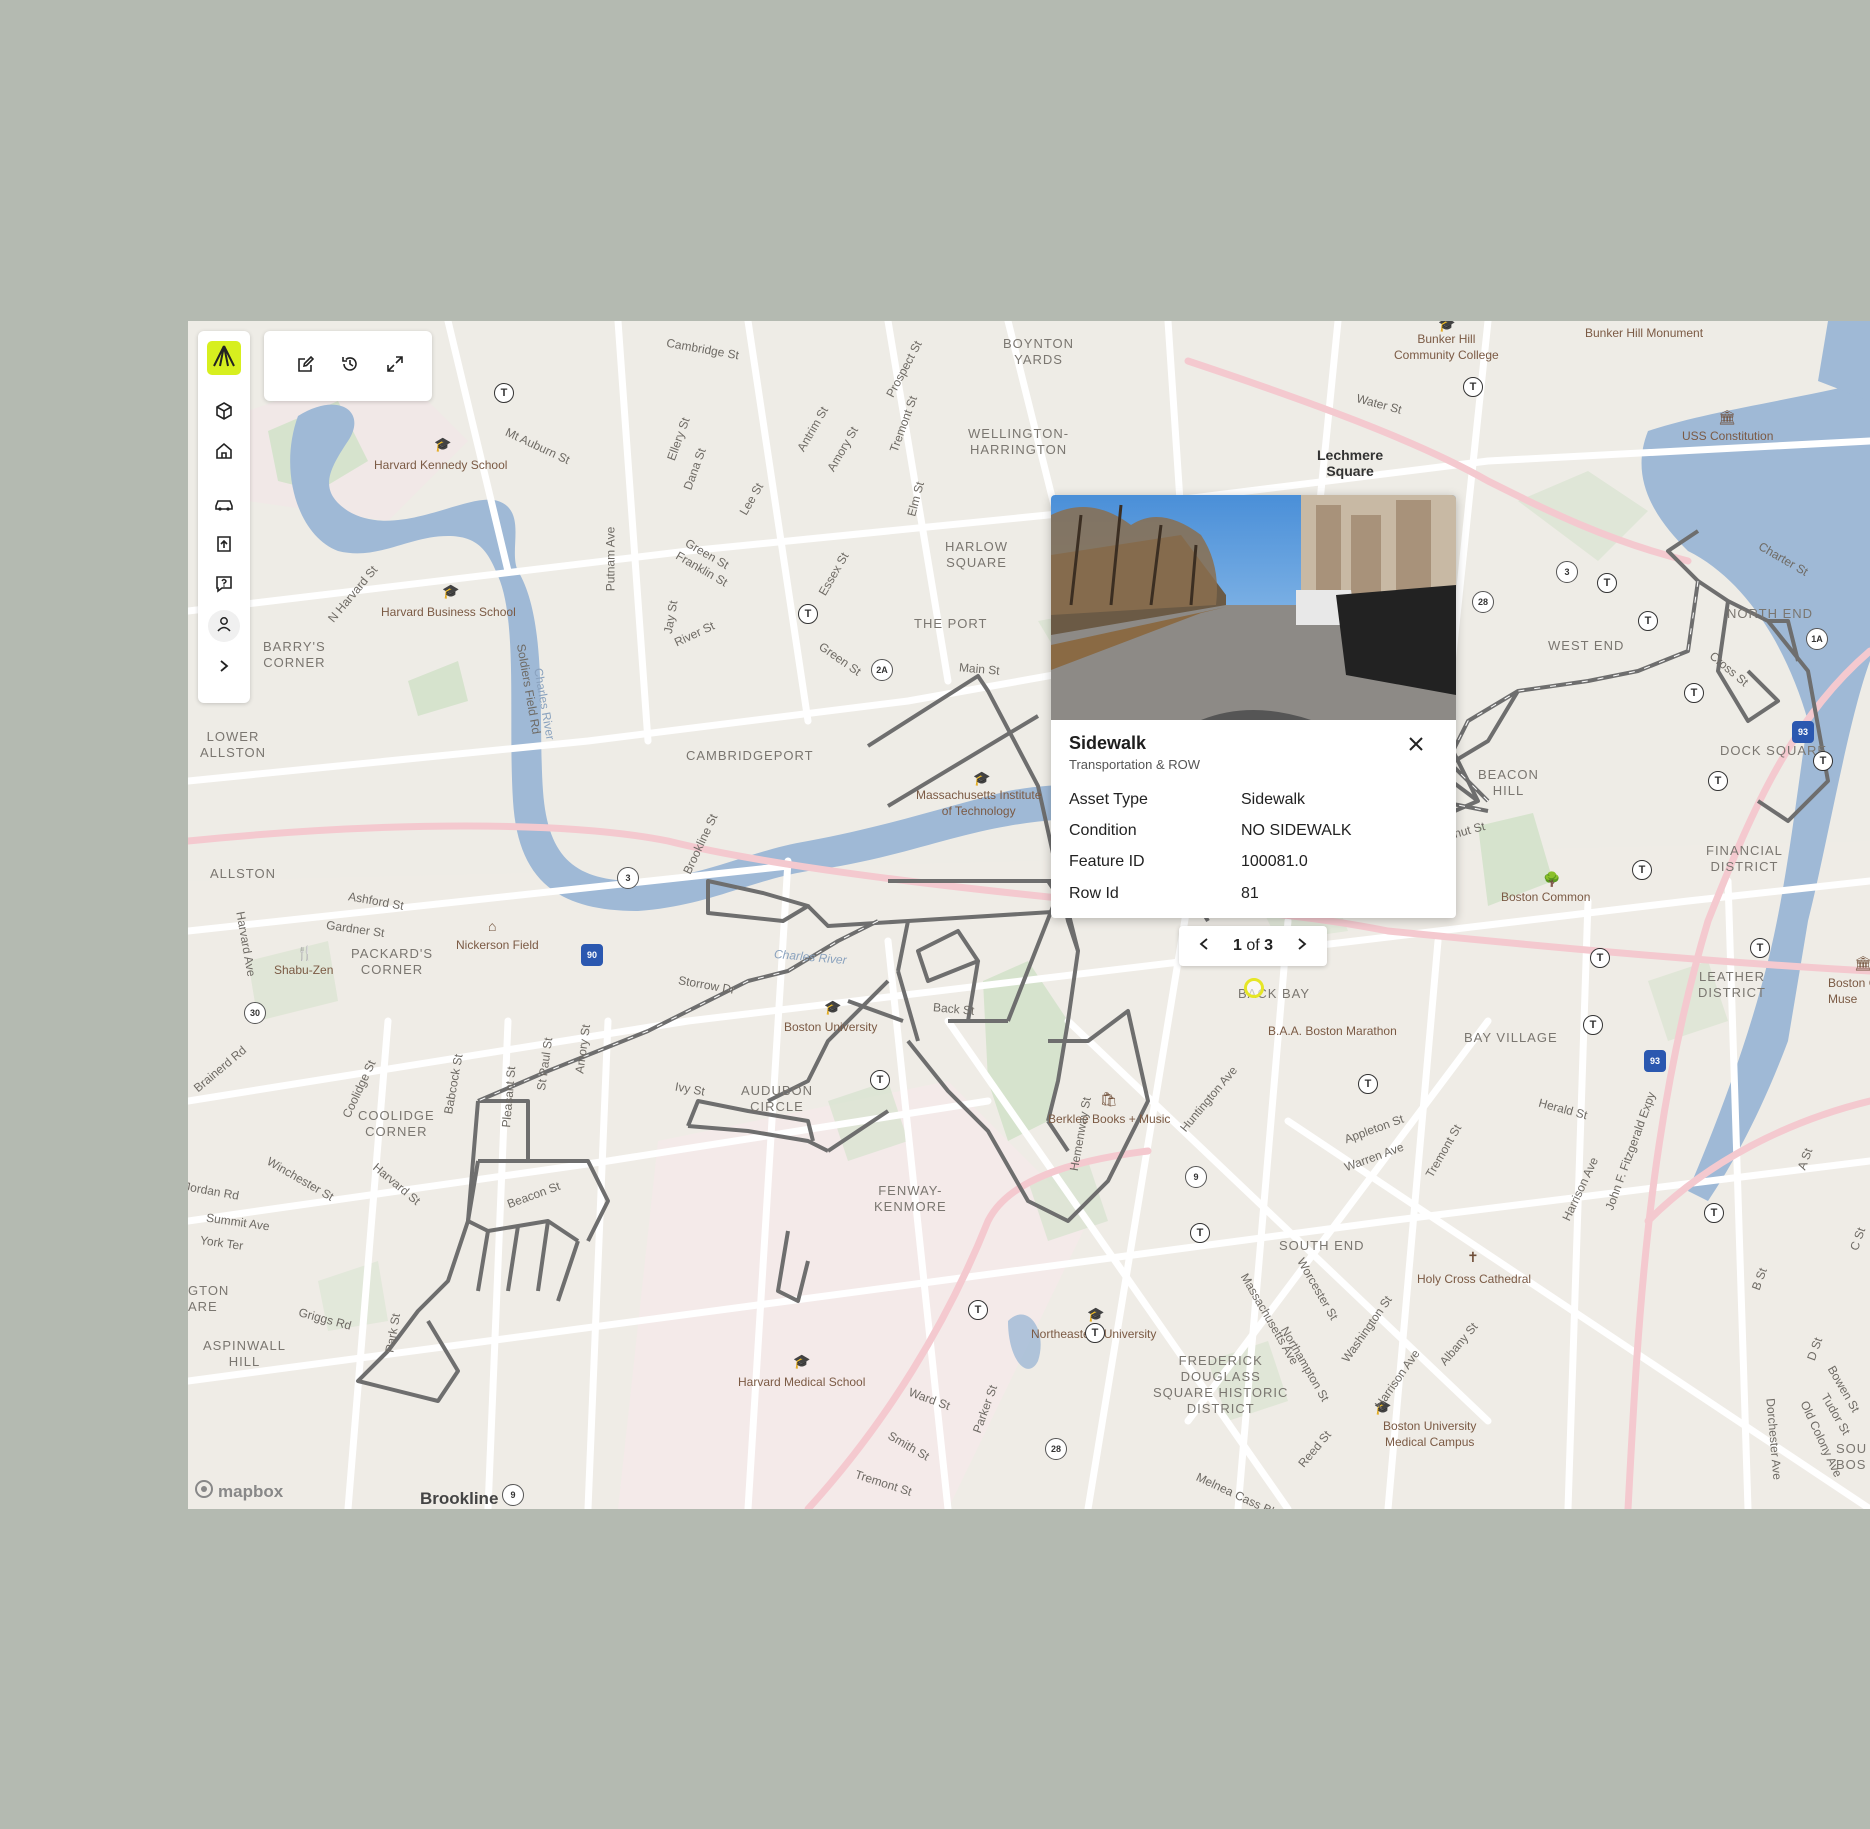  I want to click on brand-logo-button, so click(224, 358).